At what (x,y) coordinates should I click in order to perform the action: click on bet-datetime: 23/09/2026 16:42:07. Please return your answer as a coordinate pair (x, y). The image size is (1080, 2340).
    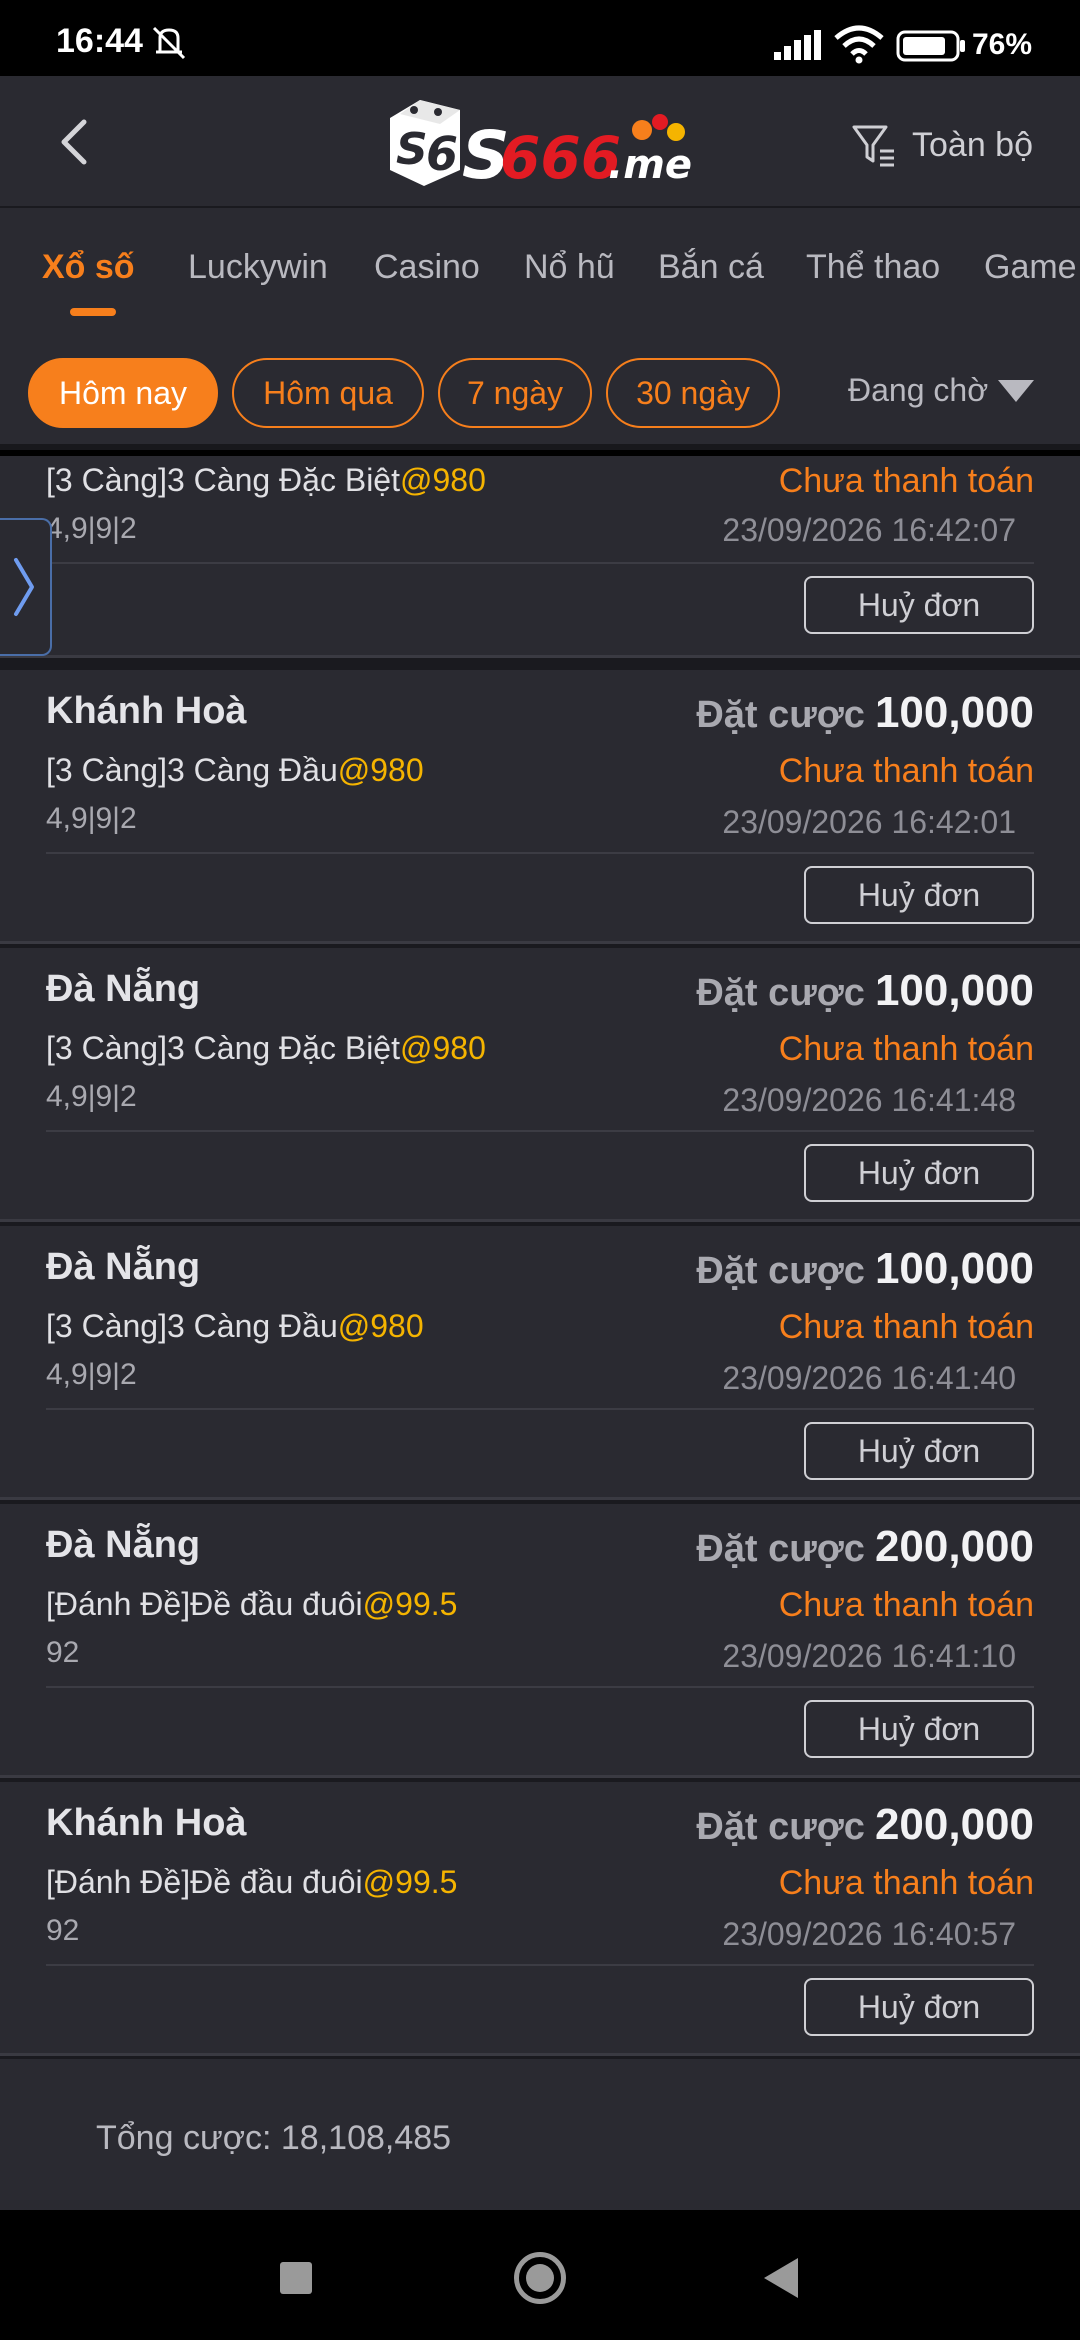
    Looking at the image, I should click on (869, 530).